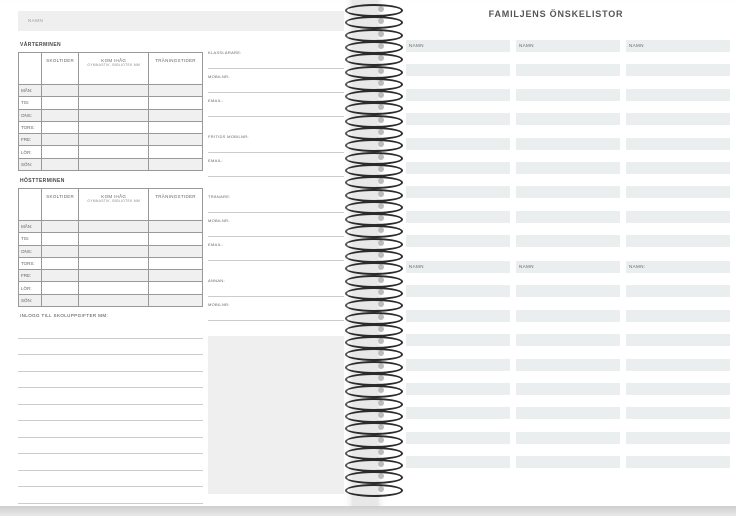  What do you see at coordinates (678, 267) in the screenshot?
I see `wishlist-name-header: NAMN:` at bounding box center [678, 267].